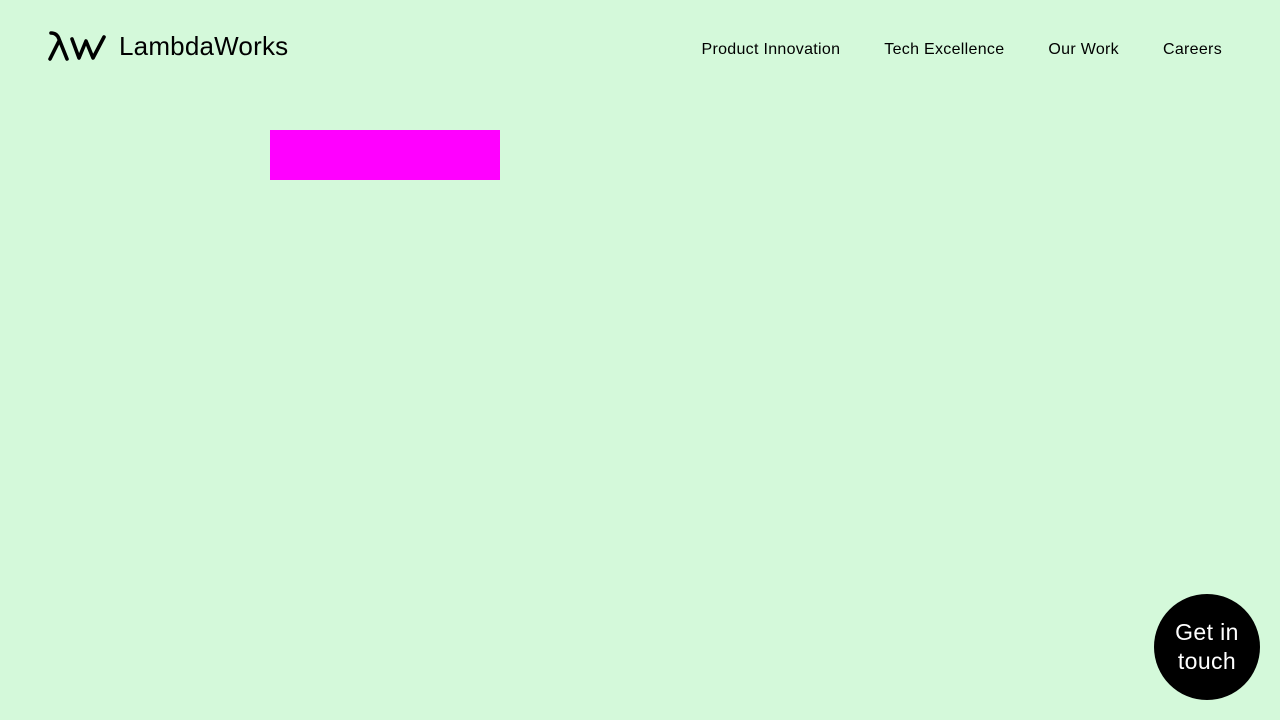 This screenshot has width=1280, height=720. Describe the element at coordinates (77, 46) in the screenshot. I see `lambda-w-logo-icon` at that location.